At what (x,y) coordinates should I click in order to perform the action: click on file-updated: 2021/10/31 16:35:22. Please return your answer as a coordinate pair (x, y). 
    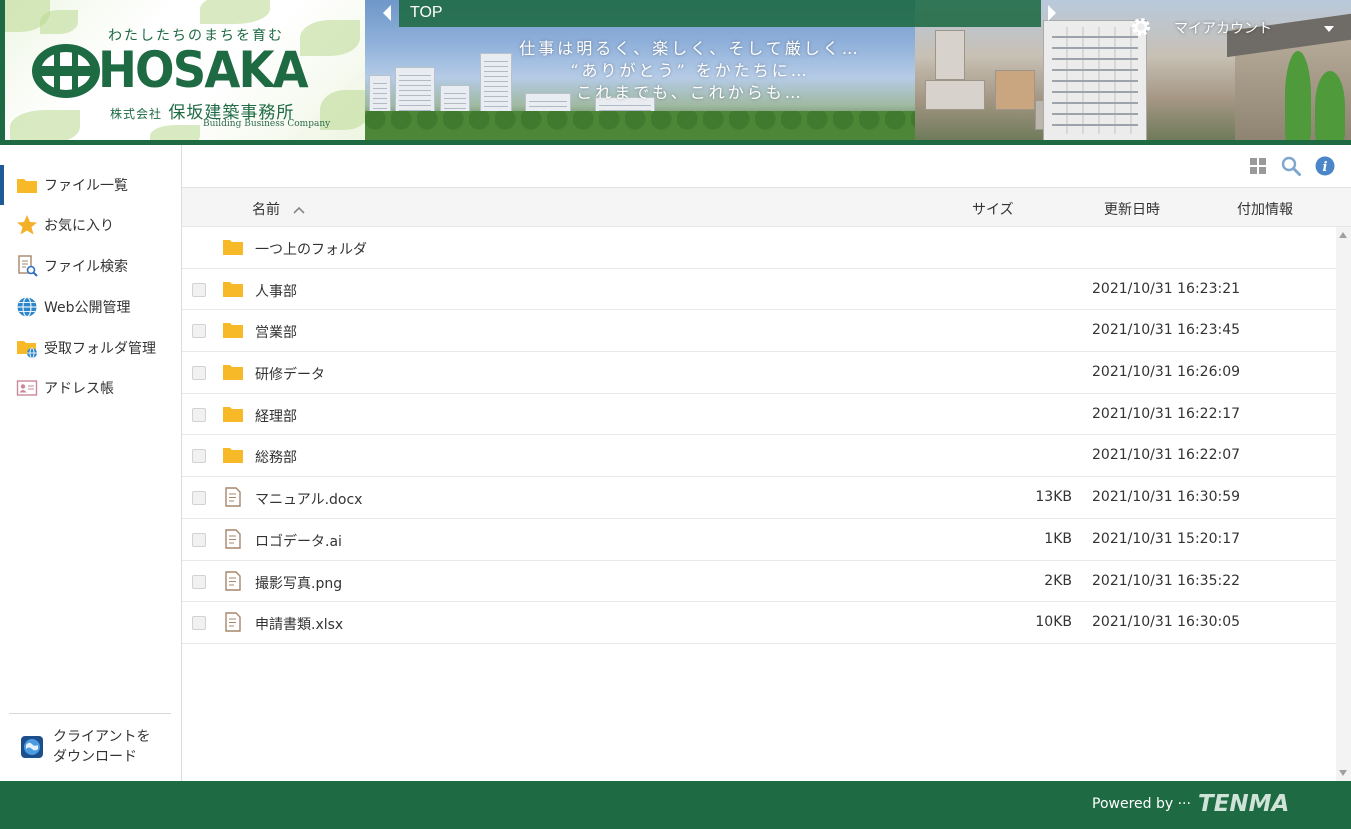
    Looking at the image, I should click on (1166, 580).